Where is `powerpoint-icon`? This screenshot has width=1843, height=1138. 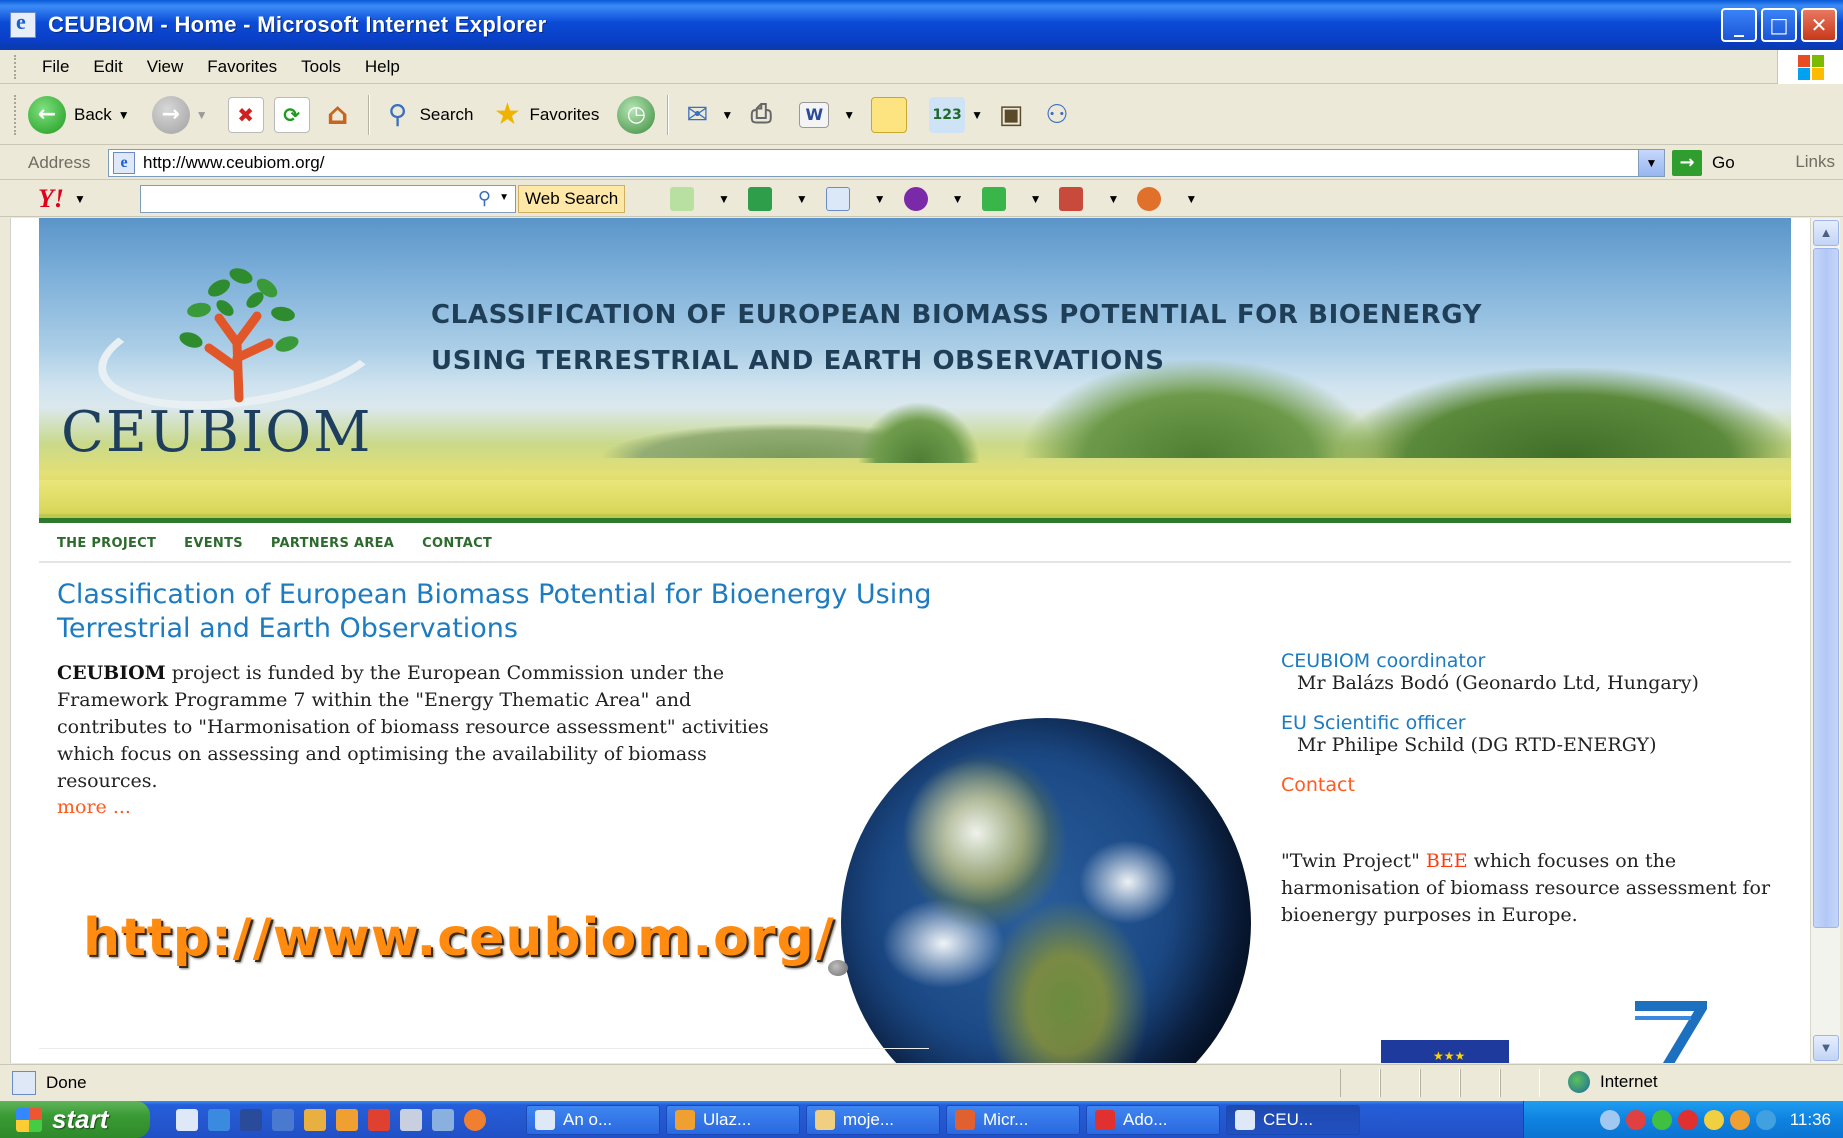
powerpoint-icon is located at coordinates (965, 1119).